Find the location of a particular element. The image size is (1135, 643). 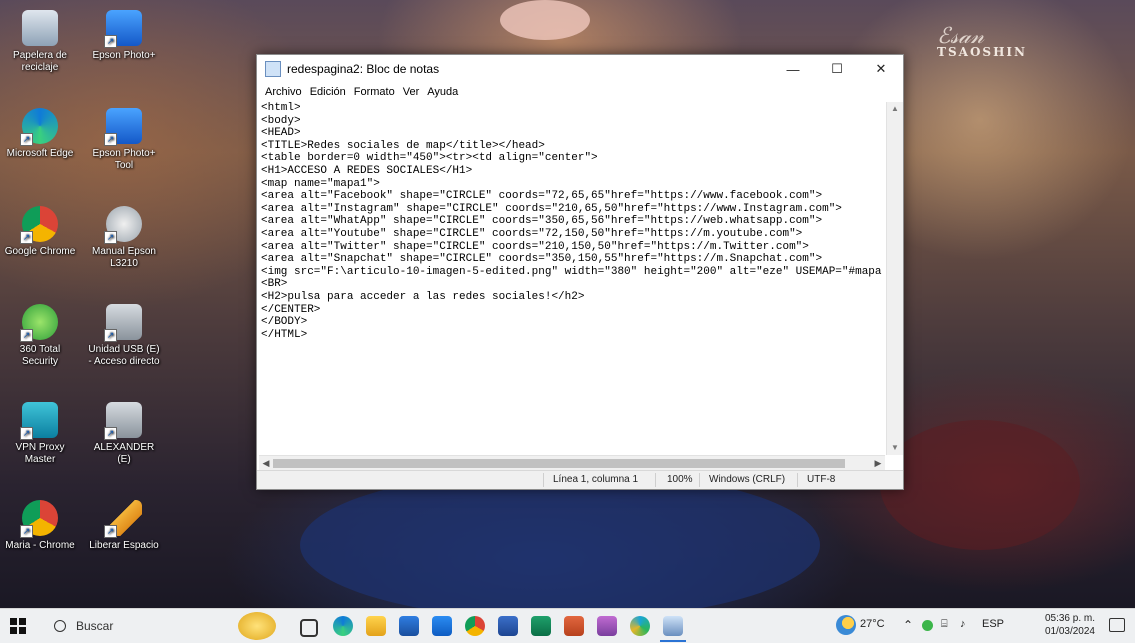

chevron-up-icon: ⌃ is located at coordinates (908, 625).